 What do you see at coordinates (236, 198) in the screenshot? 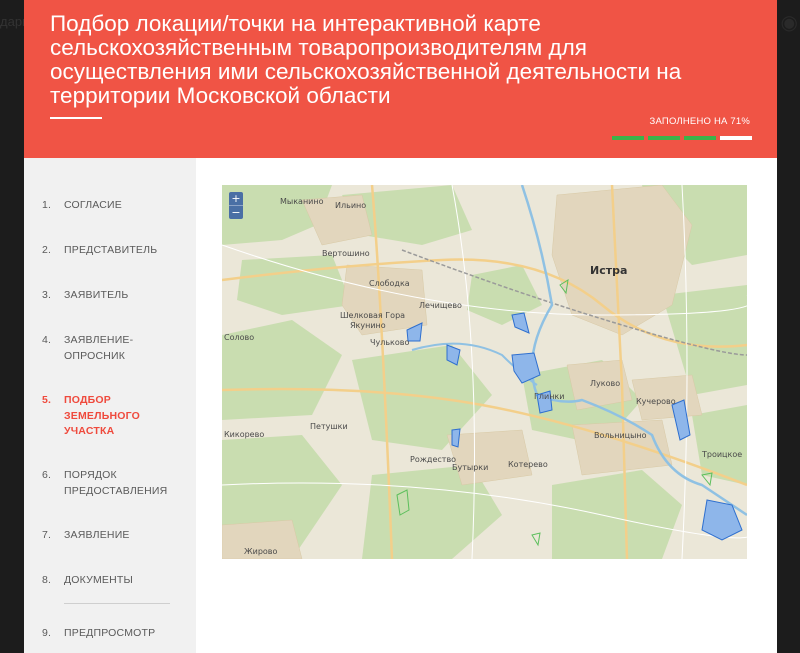
I see `zoom-in-button: +` at bounding box center [236, 198].